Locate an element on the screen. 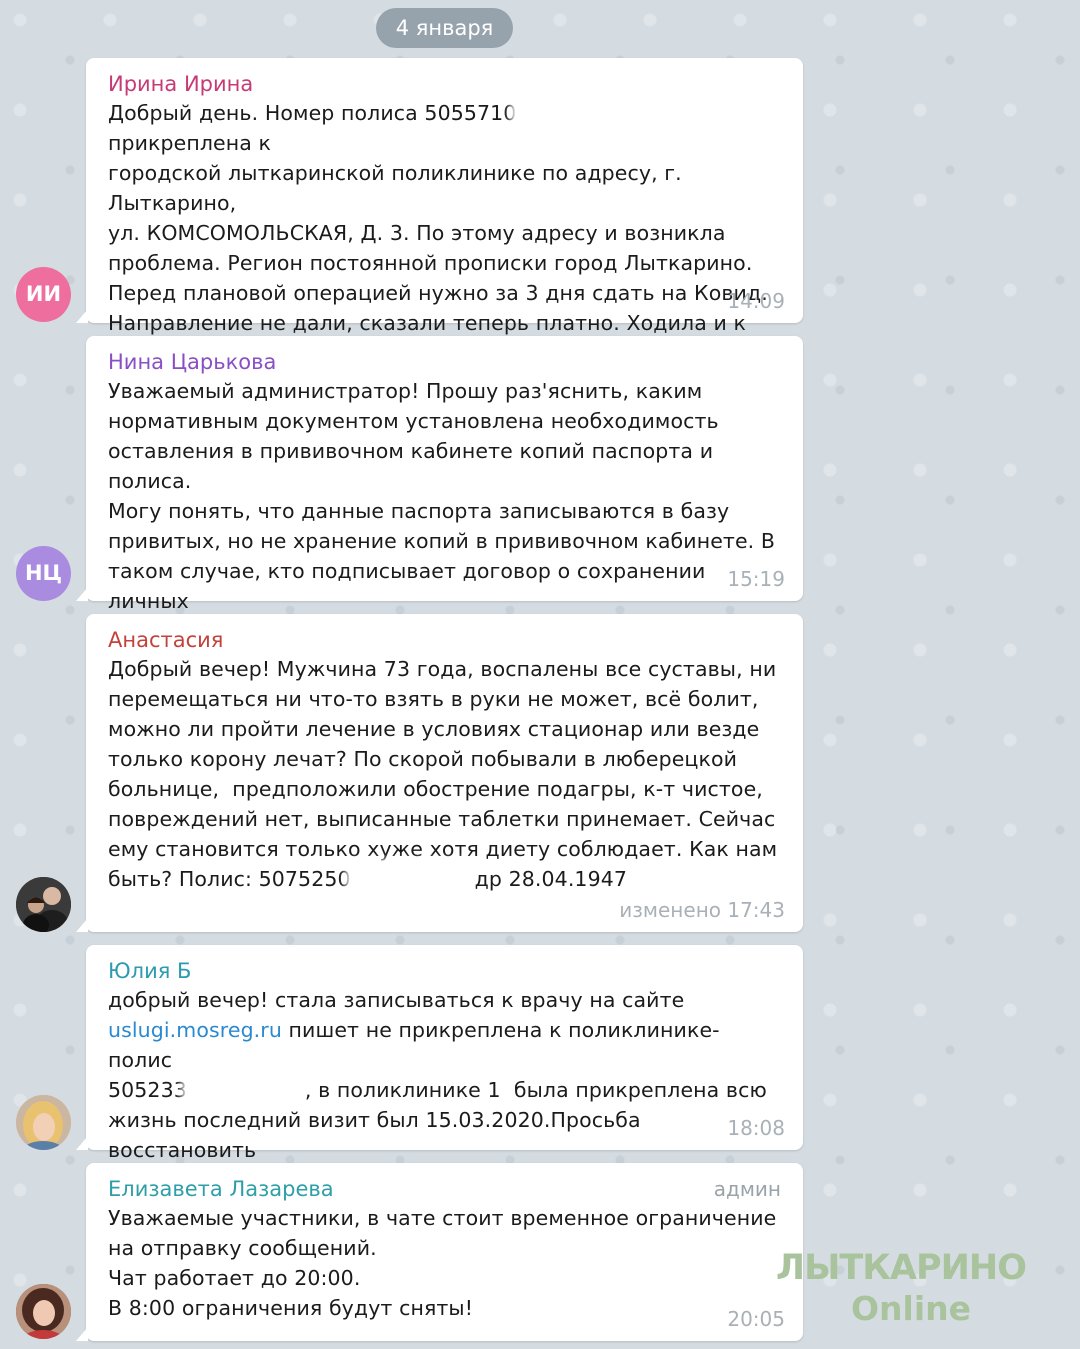  message-sender: Нина Царькова is located at coordinates (444, 362).